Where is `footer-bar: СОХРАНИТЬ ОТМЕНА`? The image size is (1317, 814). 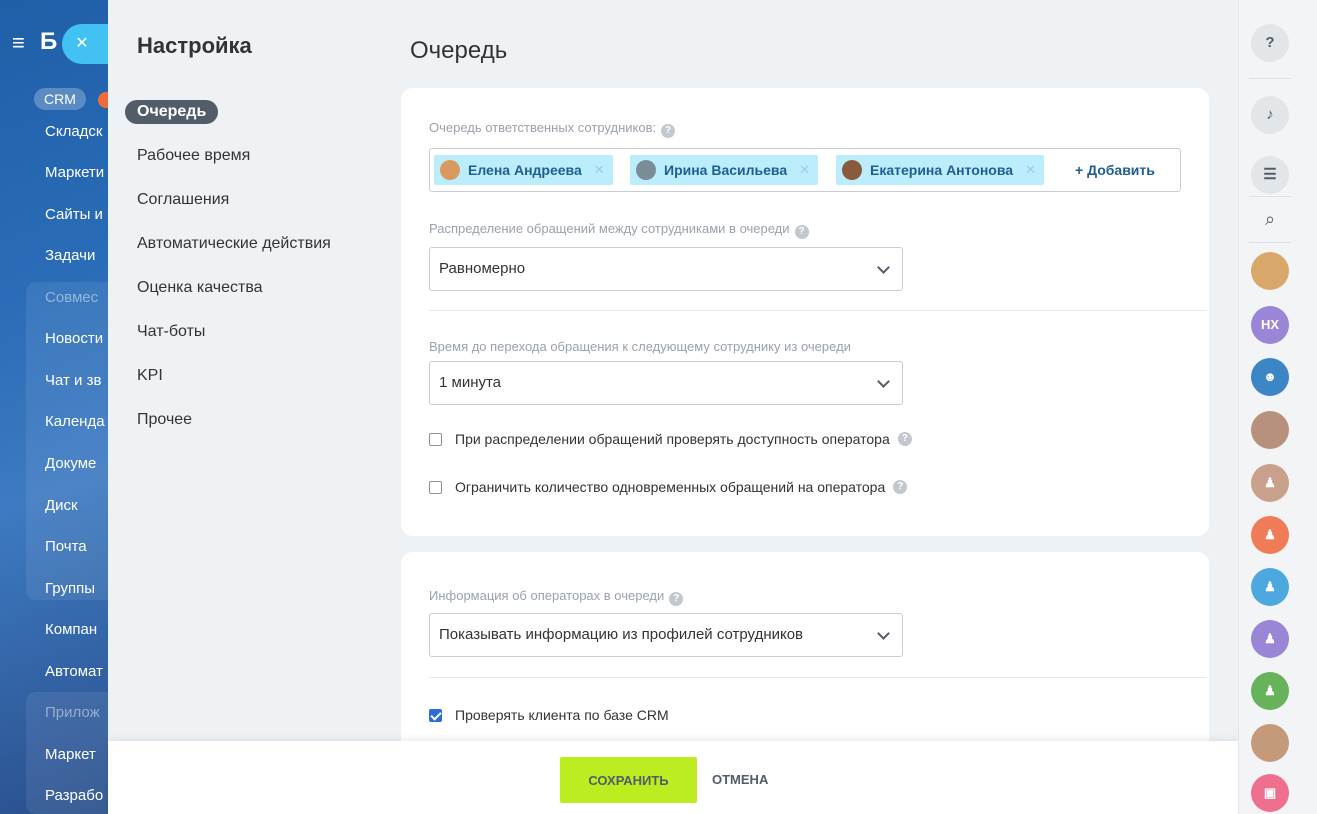
footer-bar: СОХРАНИТЬ ОТМЕНА is located at coordinates (673, 777).